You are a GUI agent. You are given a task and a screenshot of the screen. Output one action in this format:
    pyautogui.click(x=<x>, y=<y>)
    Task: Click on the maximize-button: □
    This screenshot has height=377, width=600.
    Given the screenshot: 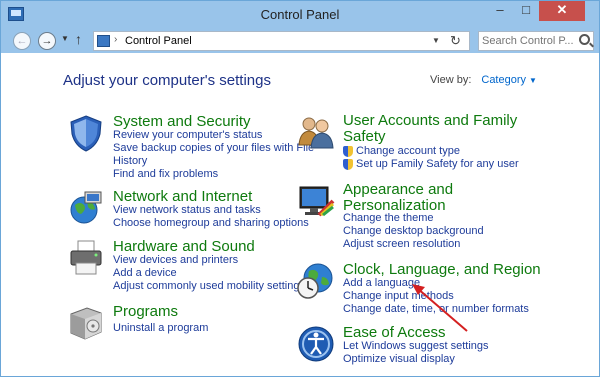 What is the action you would take?
    pyautogui.click(x=526, y=11)
    